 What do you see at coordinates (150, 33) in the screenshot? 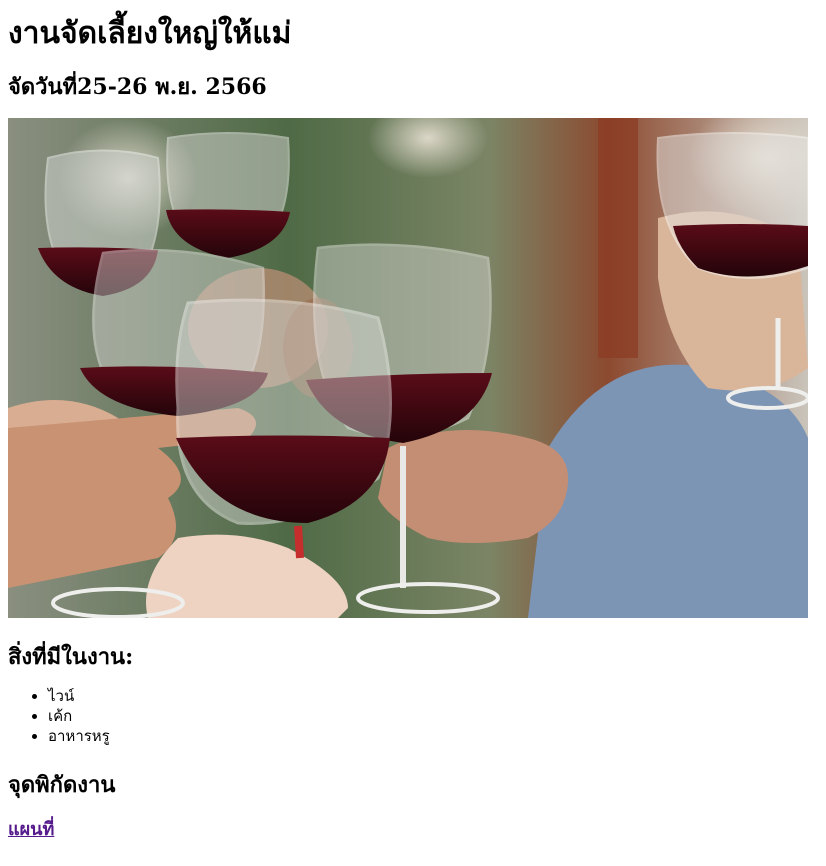
I see `page-title: งานจัดเลี้ยงใหญ่ให้แม่` at bounding box center [150, 33].